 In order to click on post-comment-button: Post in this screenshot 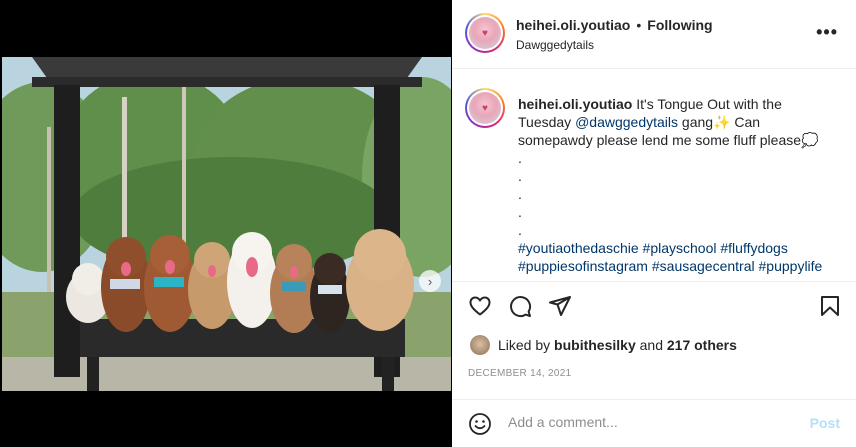, I will do `click(825, 423)`.